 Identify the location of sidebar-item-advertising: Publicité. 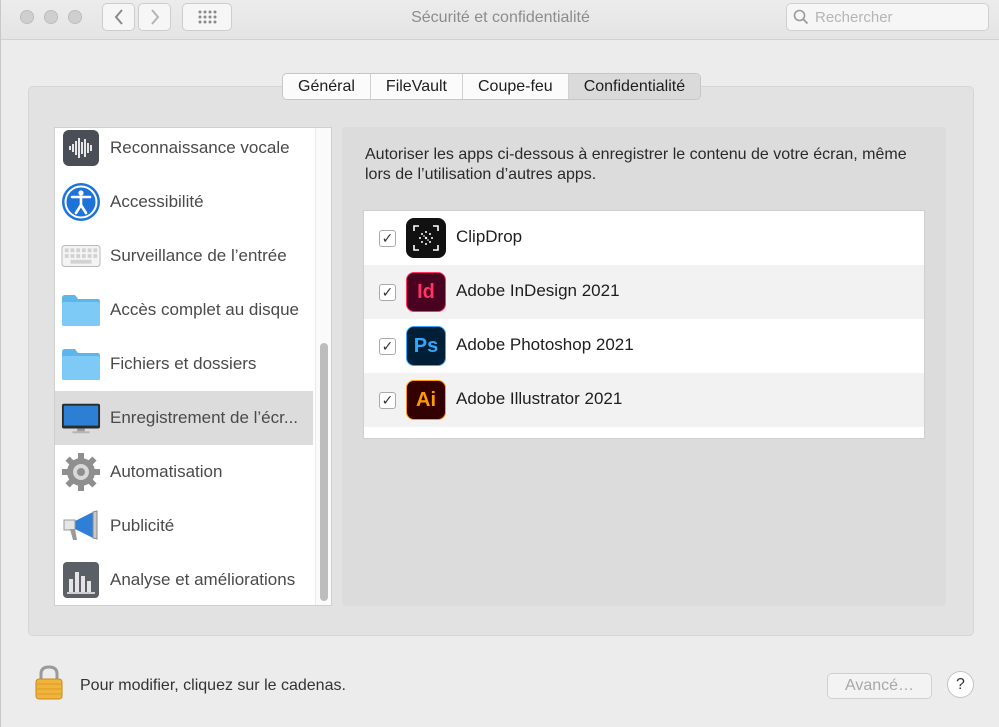
(184, 526).